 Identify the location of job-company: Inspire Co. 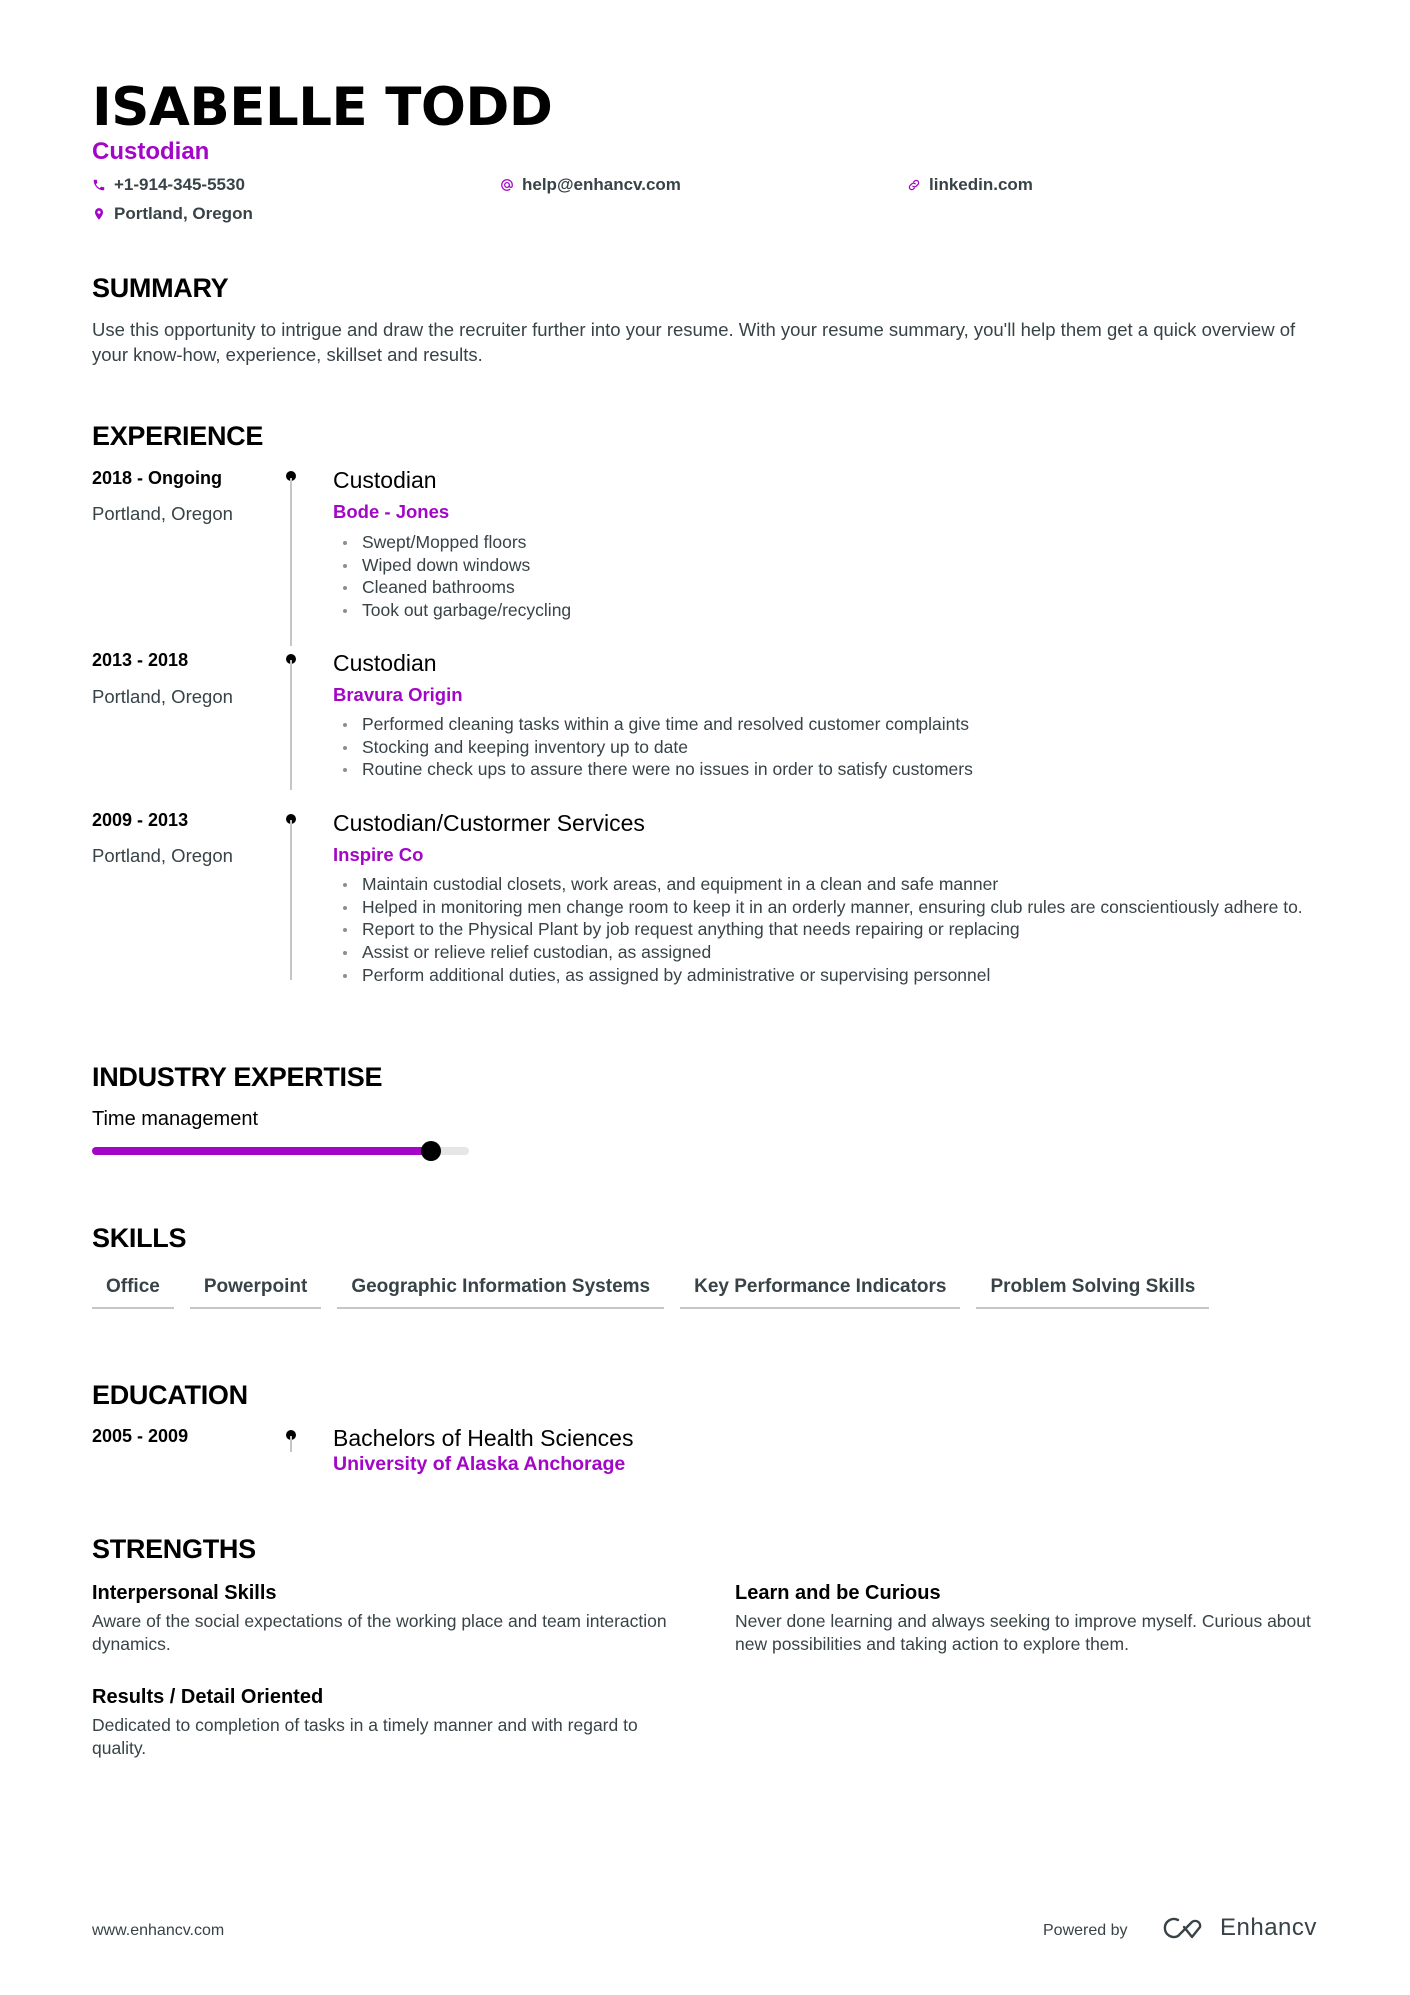
(378, 854).